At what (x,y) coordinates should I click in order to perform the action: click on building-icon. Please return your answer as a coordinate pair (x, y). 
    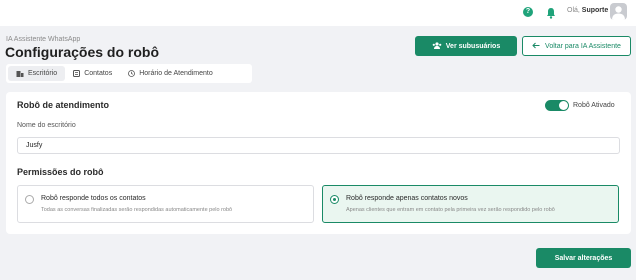
    Looking at the image, I should click on (20, 73).